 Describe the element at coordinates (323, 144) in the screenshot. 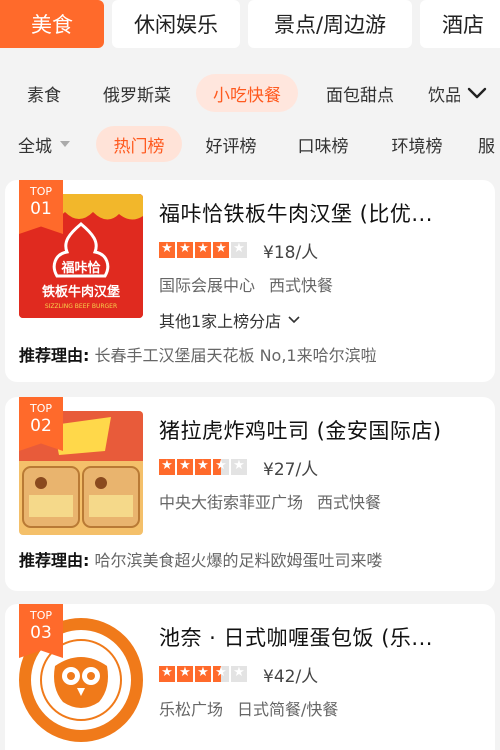

I see `rank-tab-taste: 口味榜` at that location.